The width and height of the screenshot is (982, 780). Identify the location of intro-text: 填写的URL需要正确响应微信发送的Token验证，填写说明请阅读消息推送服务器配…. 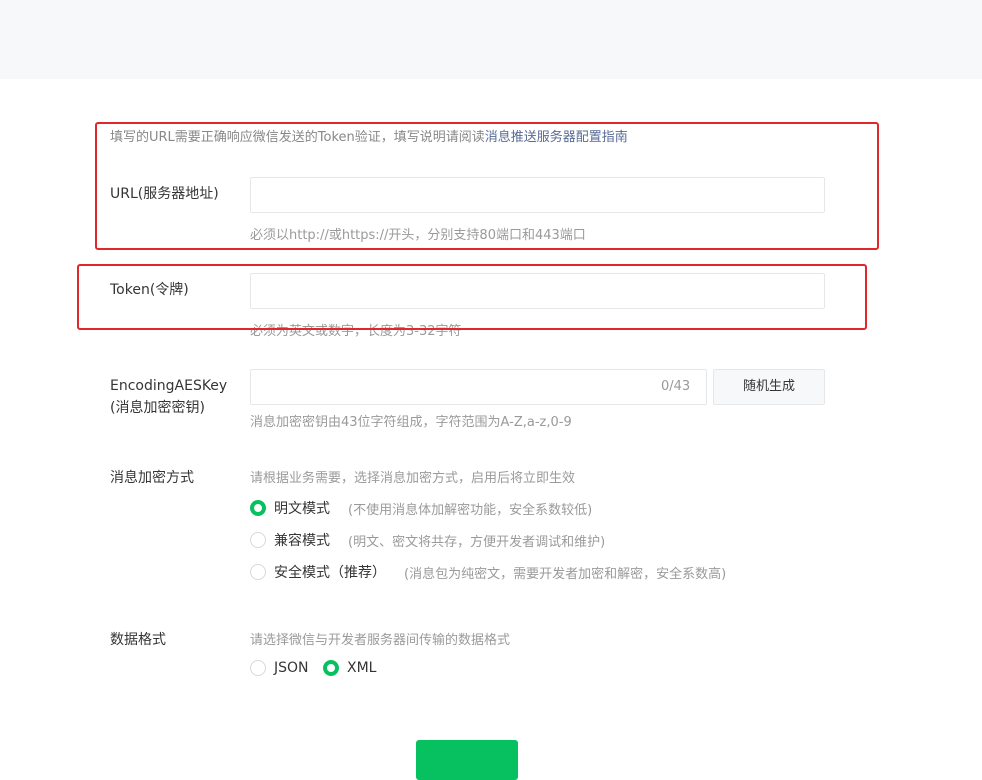
(369, 135).